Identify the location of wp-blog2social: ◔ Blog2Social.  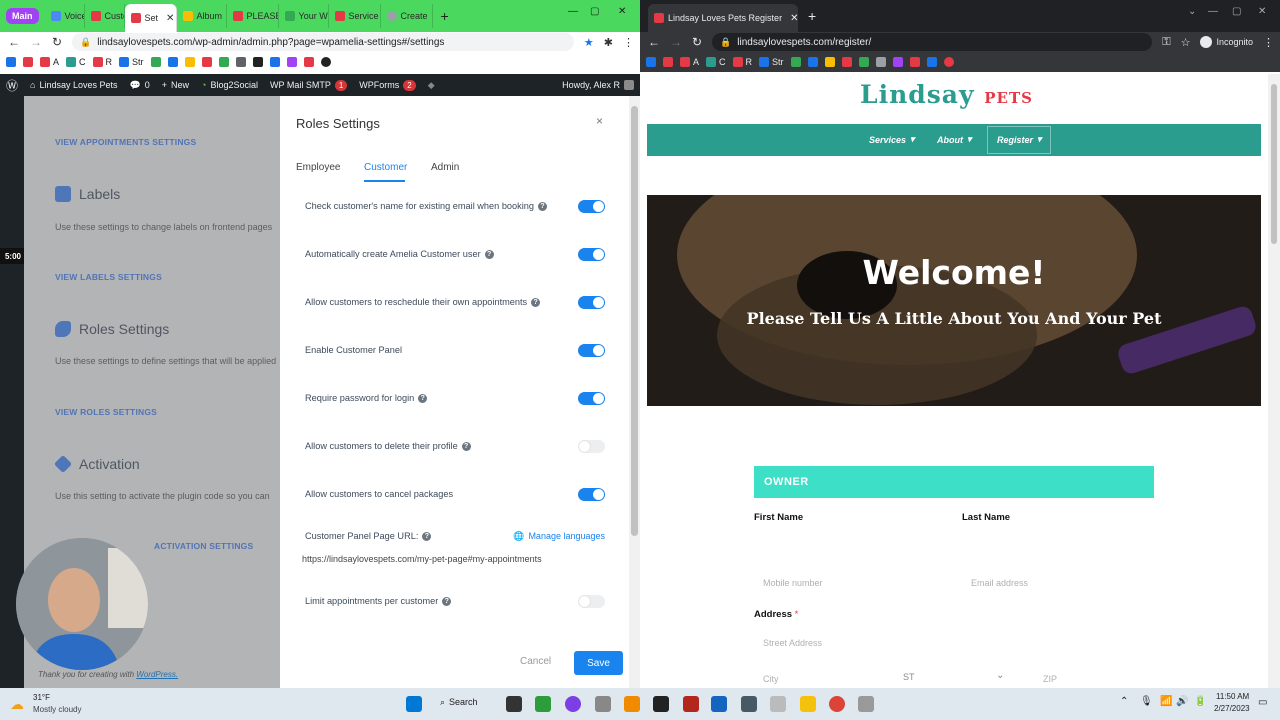
(229, 85).